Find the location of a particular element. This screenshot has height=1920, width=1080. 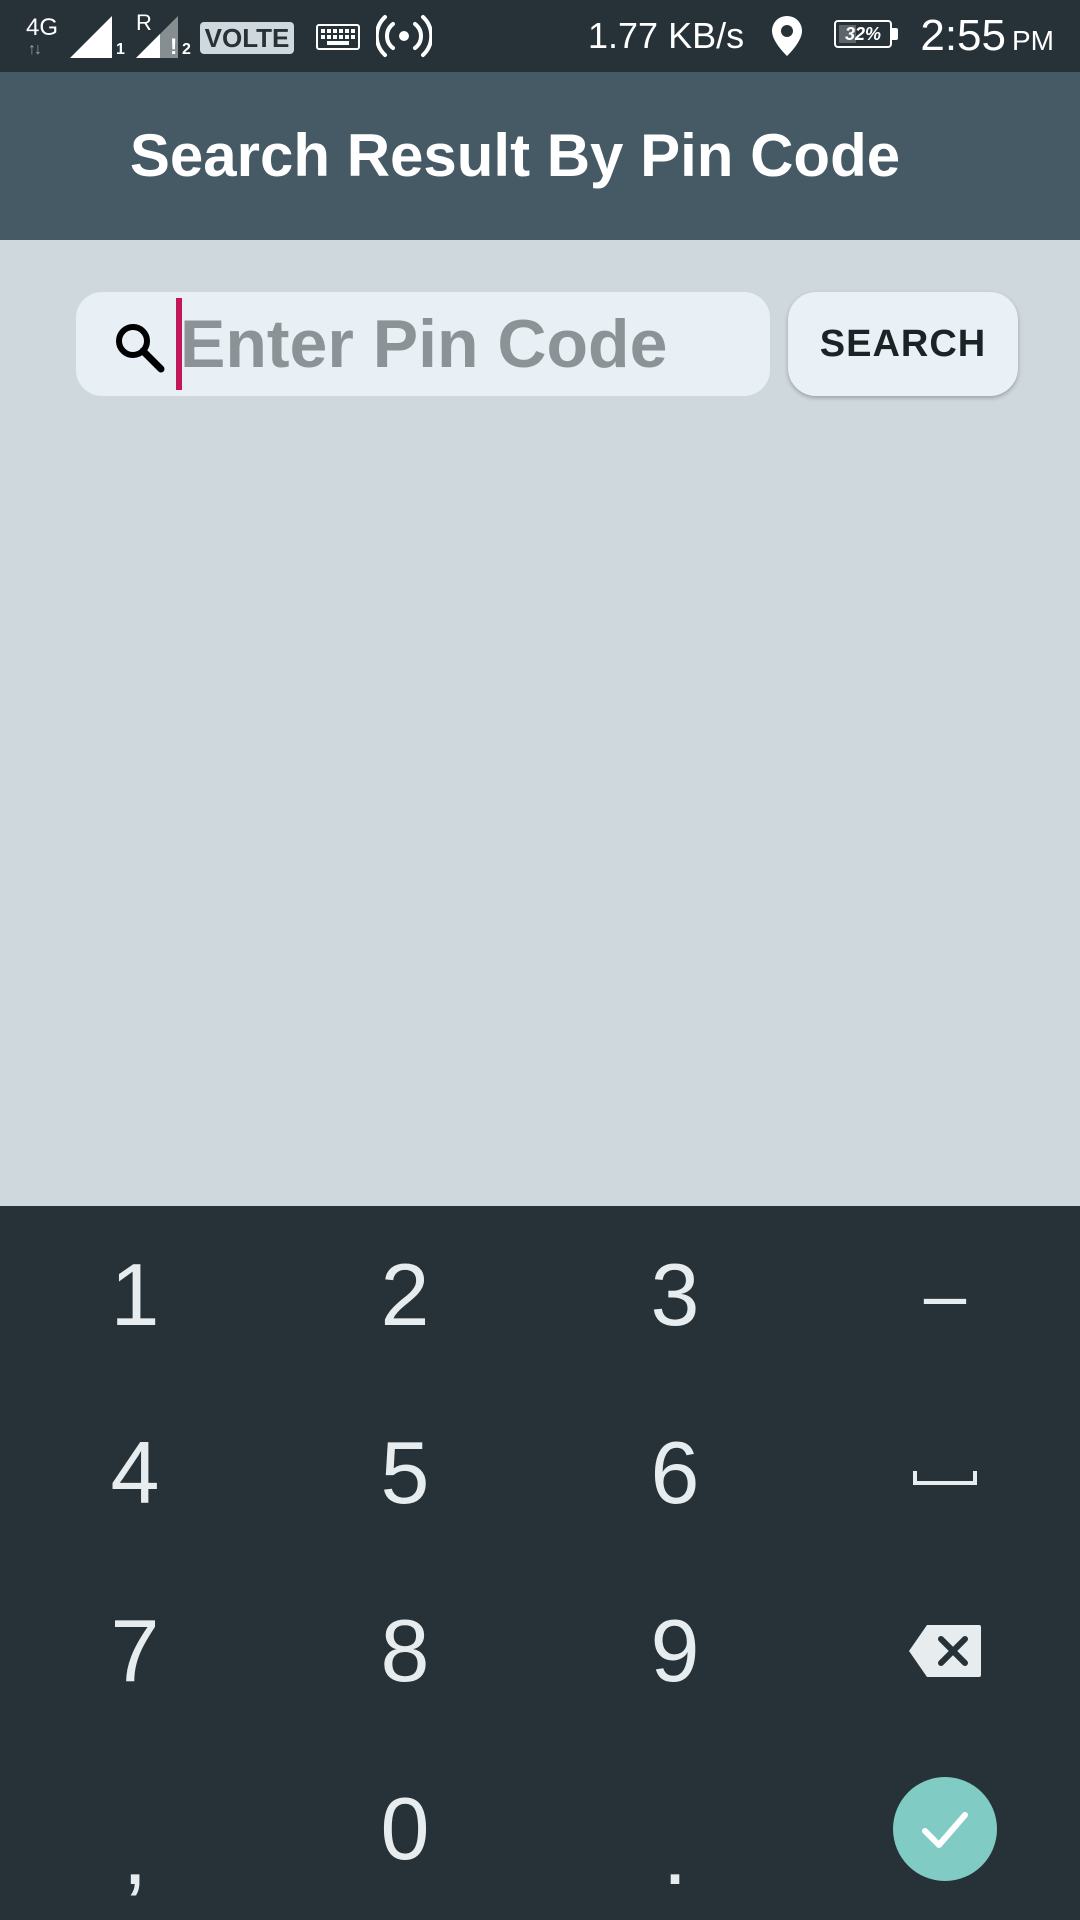

keyboard-icon is located at coordinates (338, 37).